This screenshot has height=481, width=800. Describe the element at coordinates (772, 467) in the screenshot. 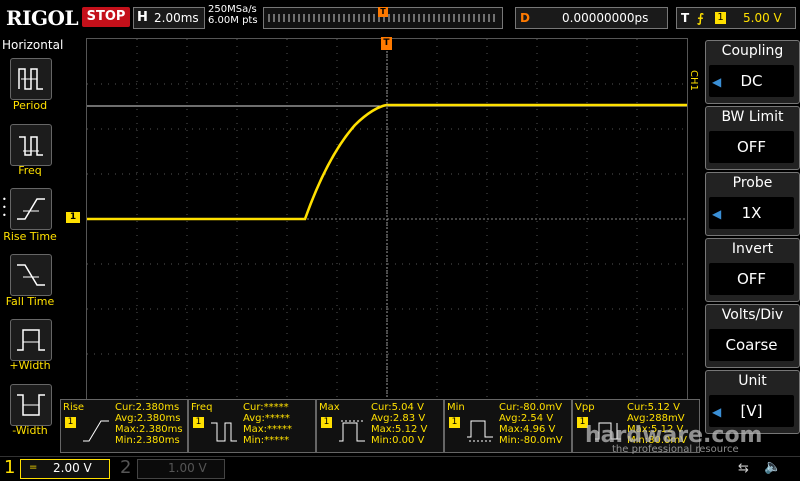

I see `speaker-icon: 🔈` at that location.